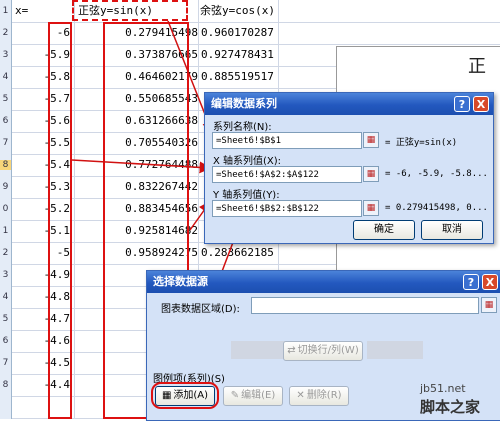  I want to click on chart-range-field, so click(365, 305).